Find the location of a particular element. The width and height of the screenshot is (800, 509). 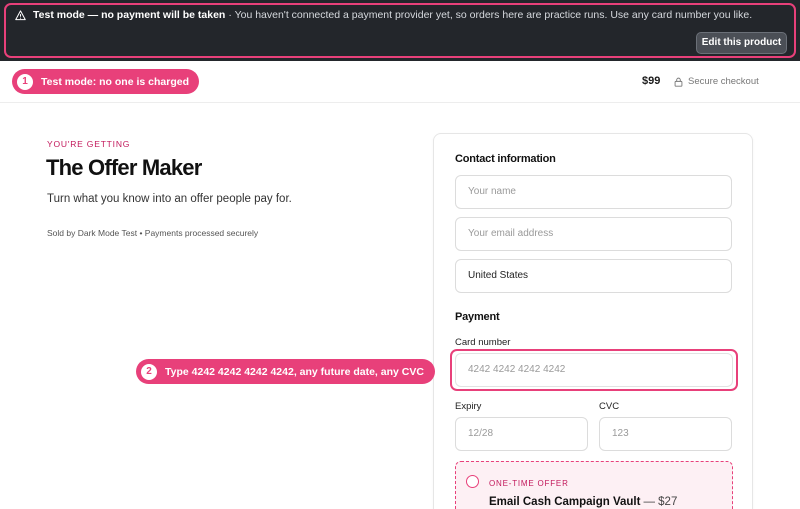

country-select: United States is located at coordinates (593, 276).